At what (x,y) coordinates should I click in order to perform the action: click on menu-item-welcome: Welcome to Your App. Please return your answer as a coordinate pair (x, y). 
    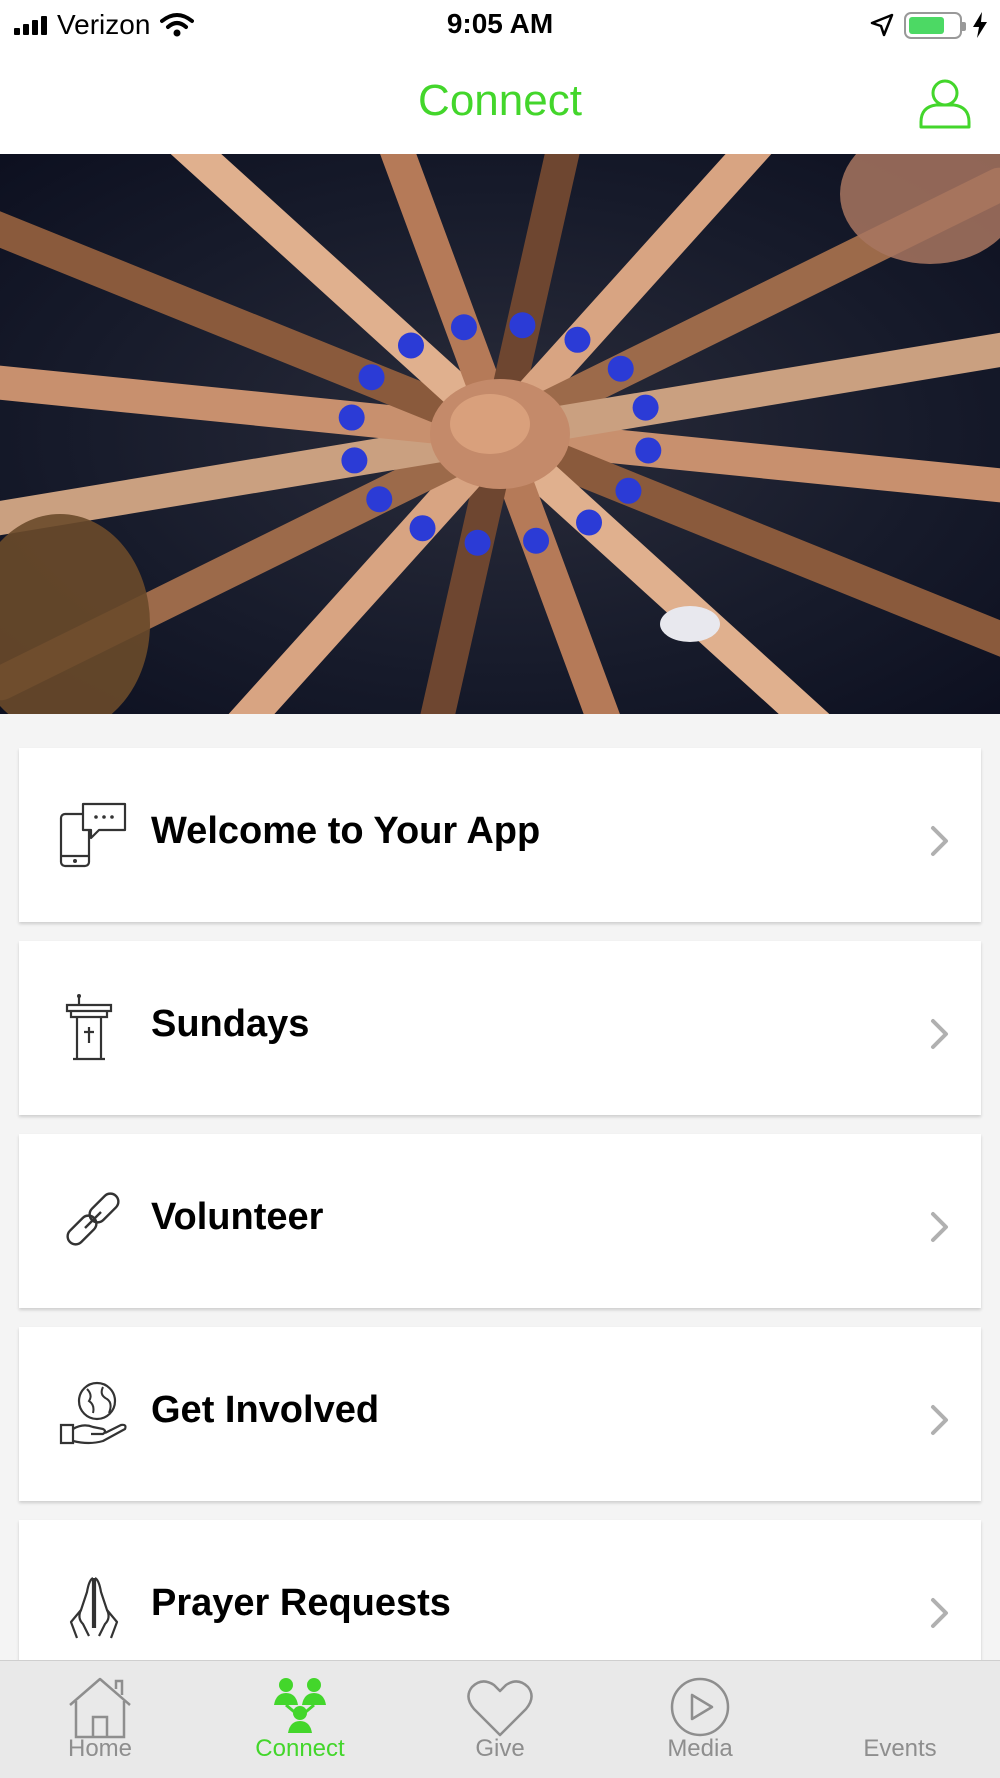
    Looking at the image, I should click on (500, 835).